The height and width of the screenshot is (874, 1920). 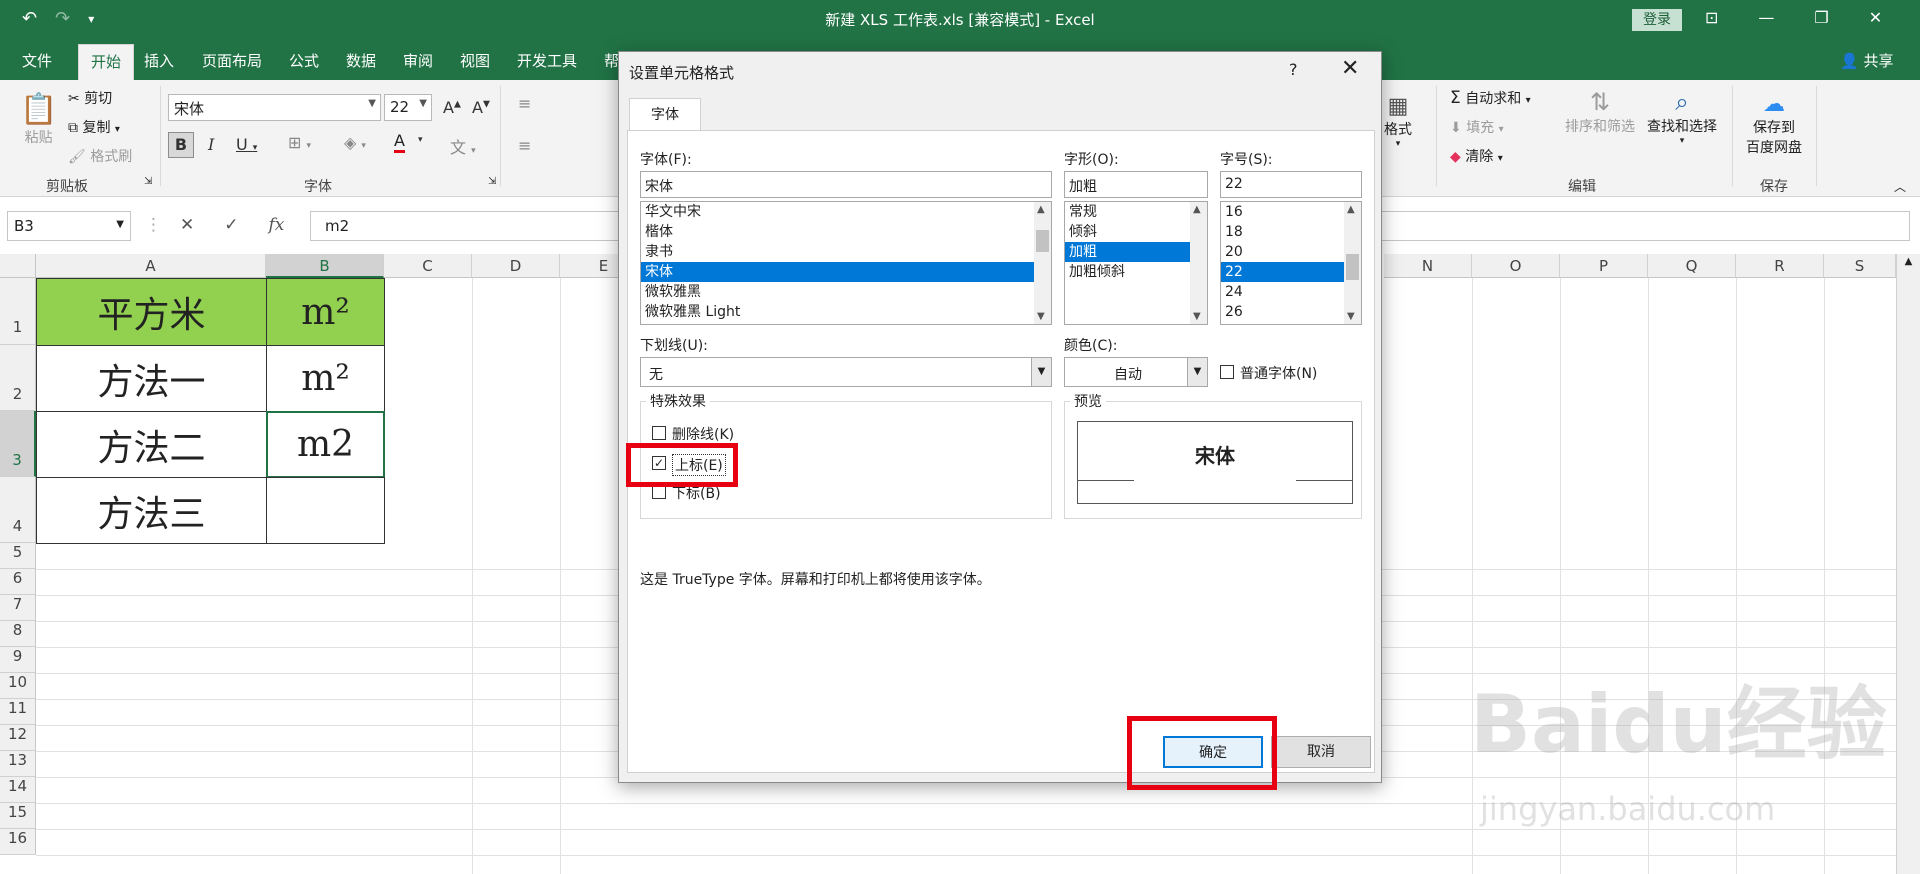 What do you see at coordinates (1516, 266) in the screenshot?
I see `column-header: O` at bounding box center [1516, 266].